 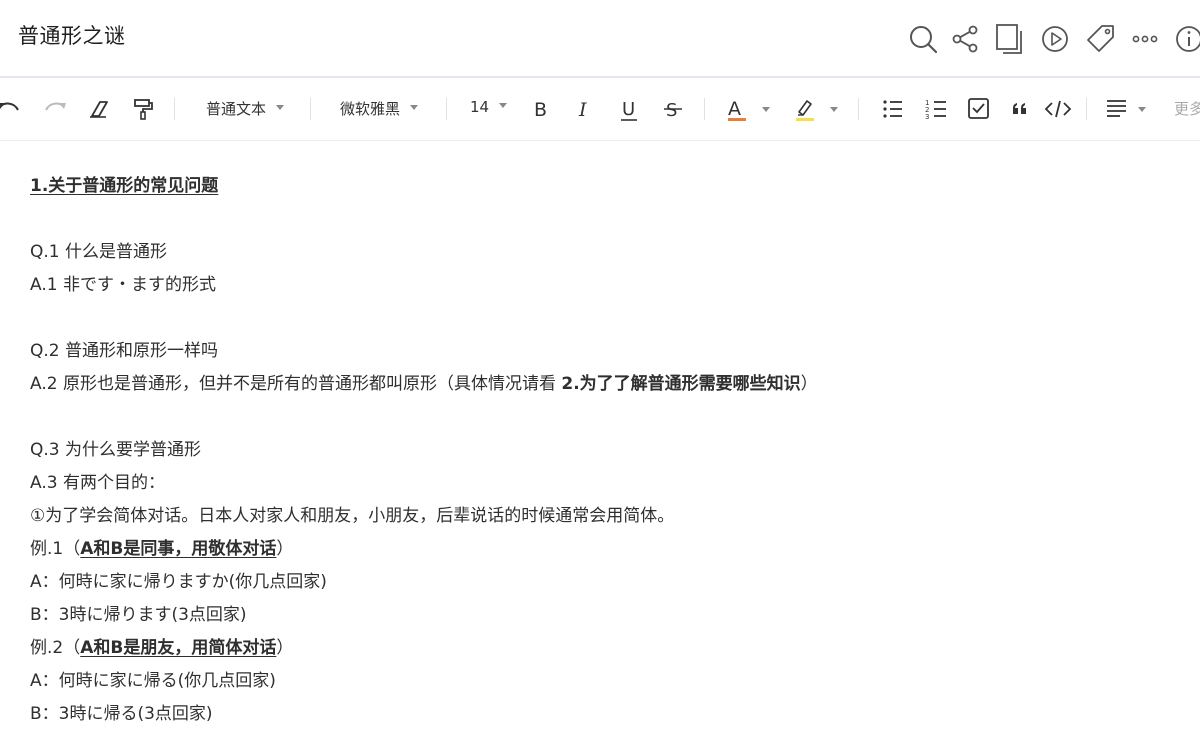 I want to click on svg-text: I, so click(x=582, y=110).